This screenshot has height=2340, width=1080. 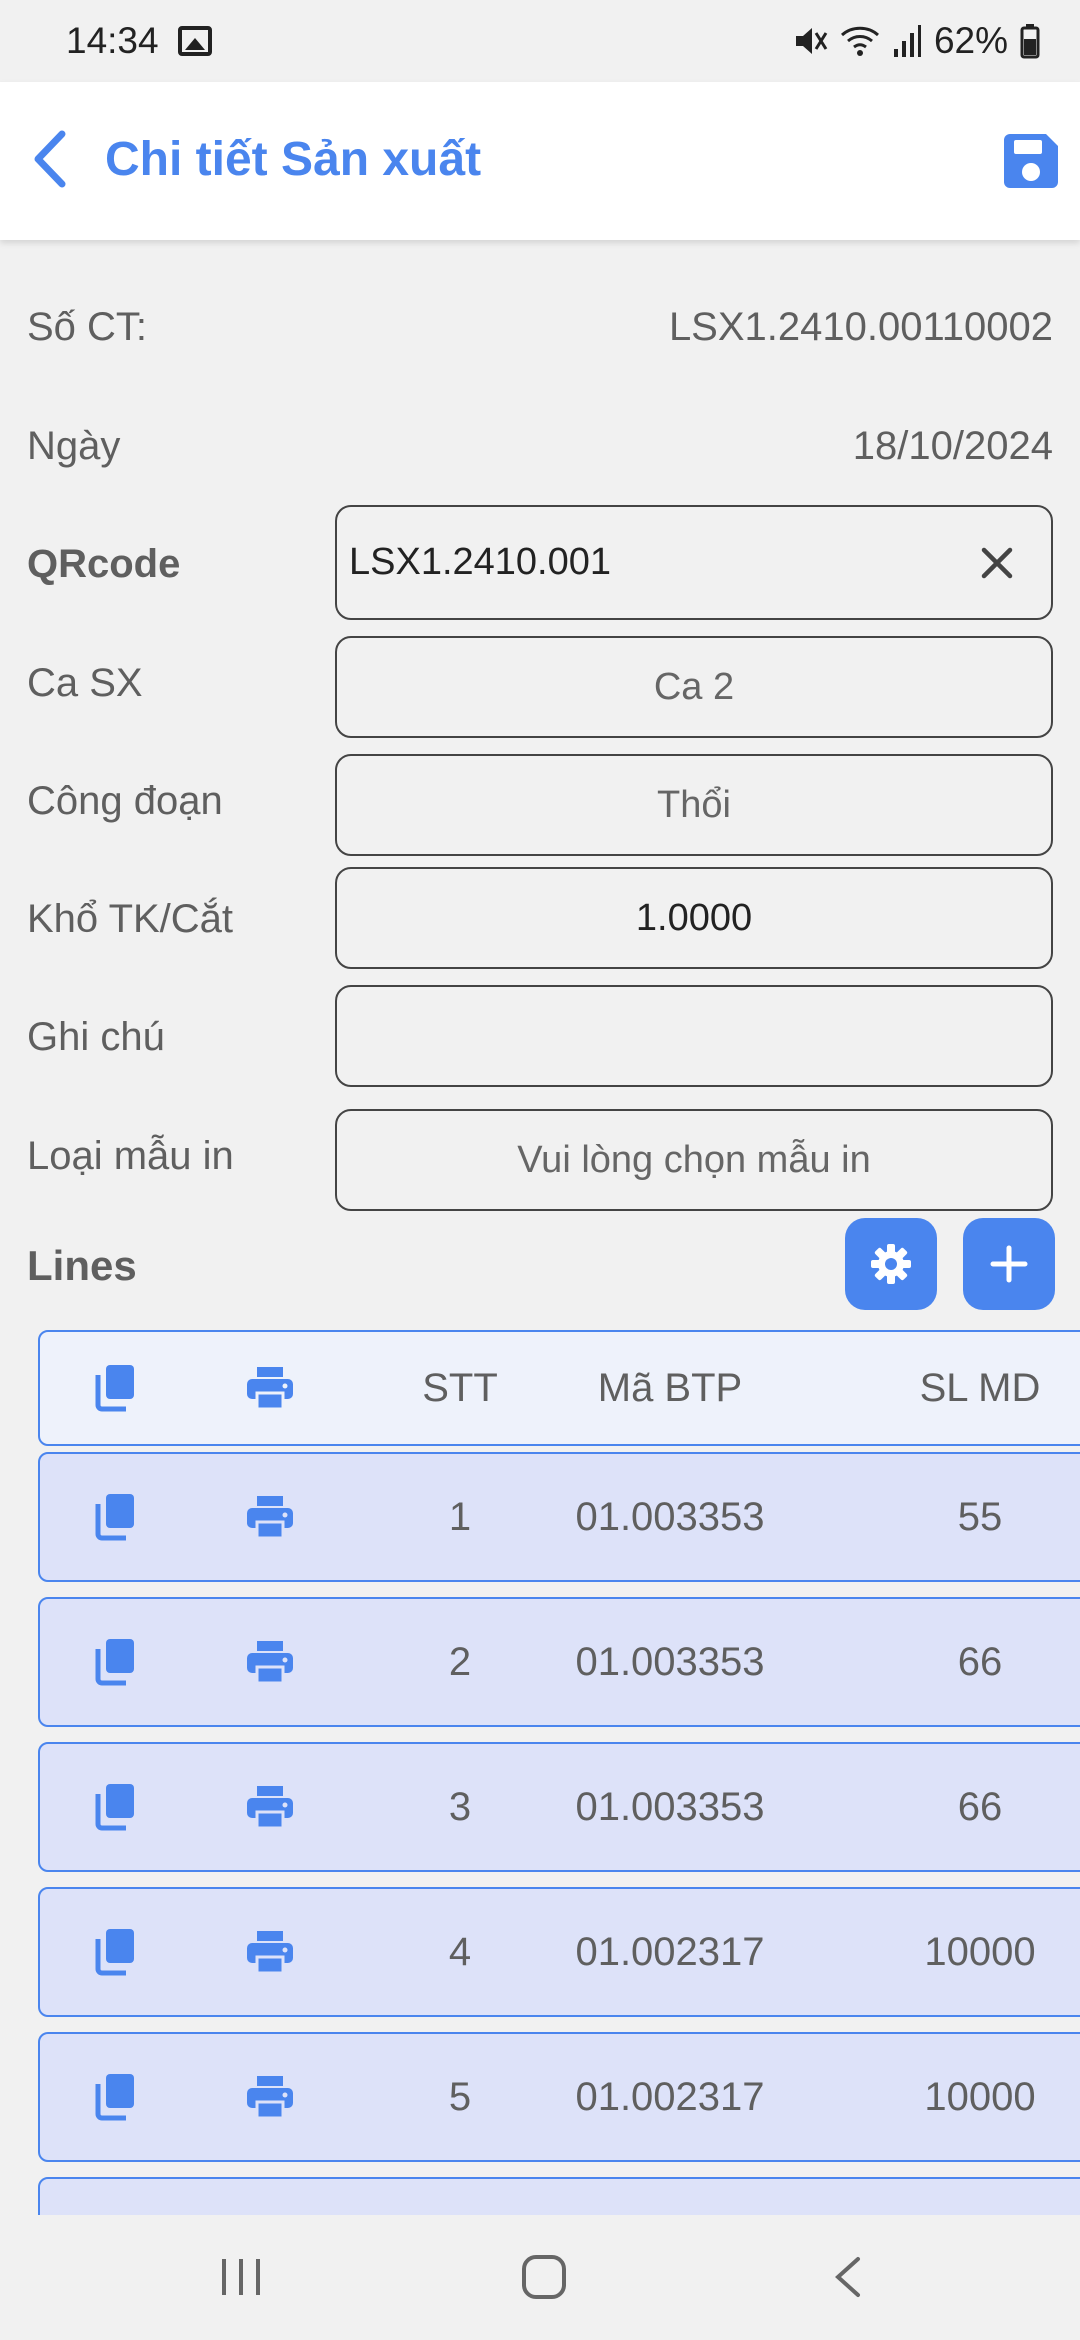 I want to click on cell-stt: 2, so click(x=460, y=1661).